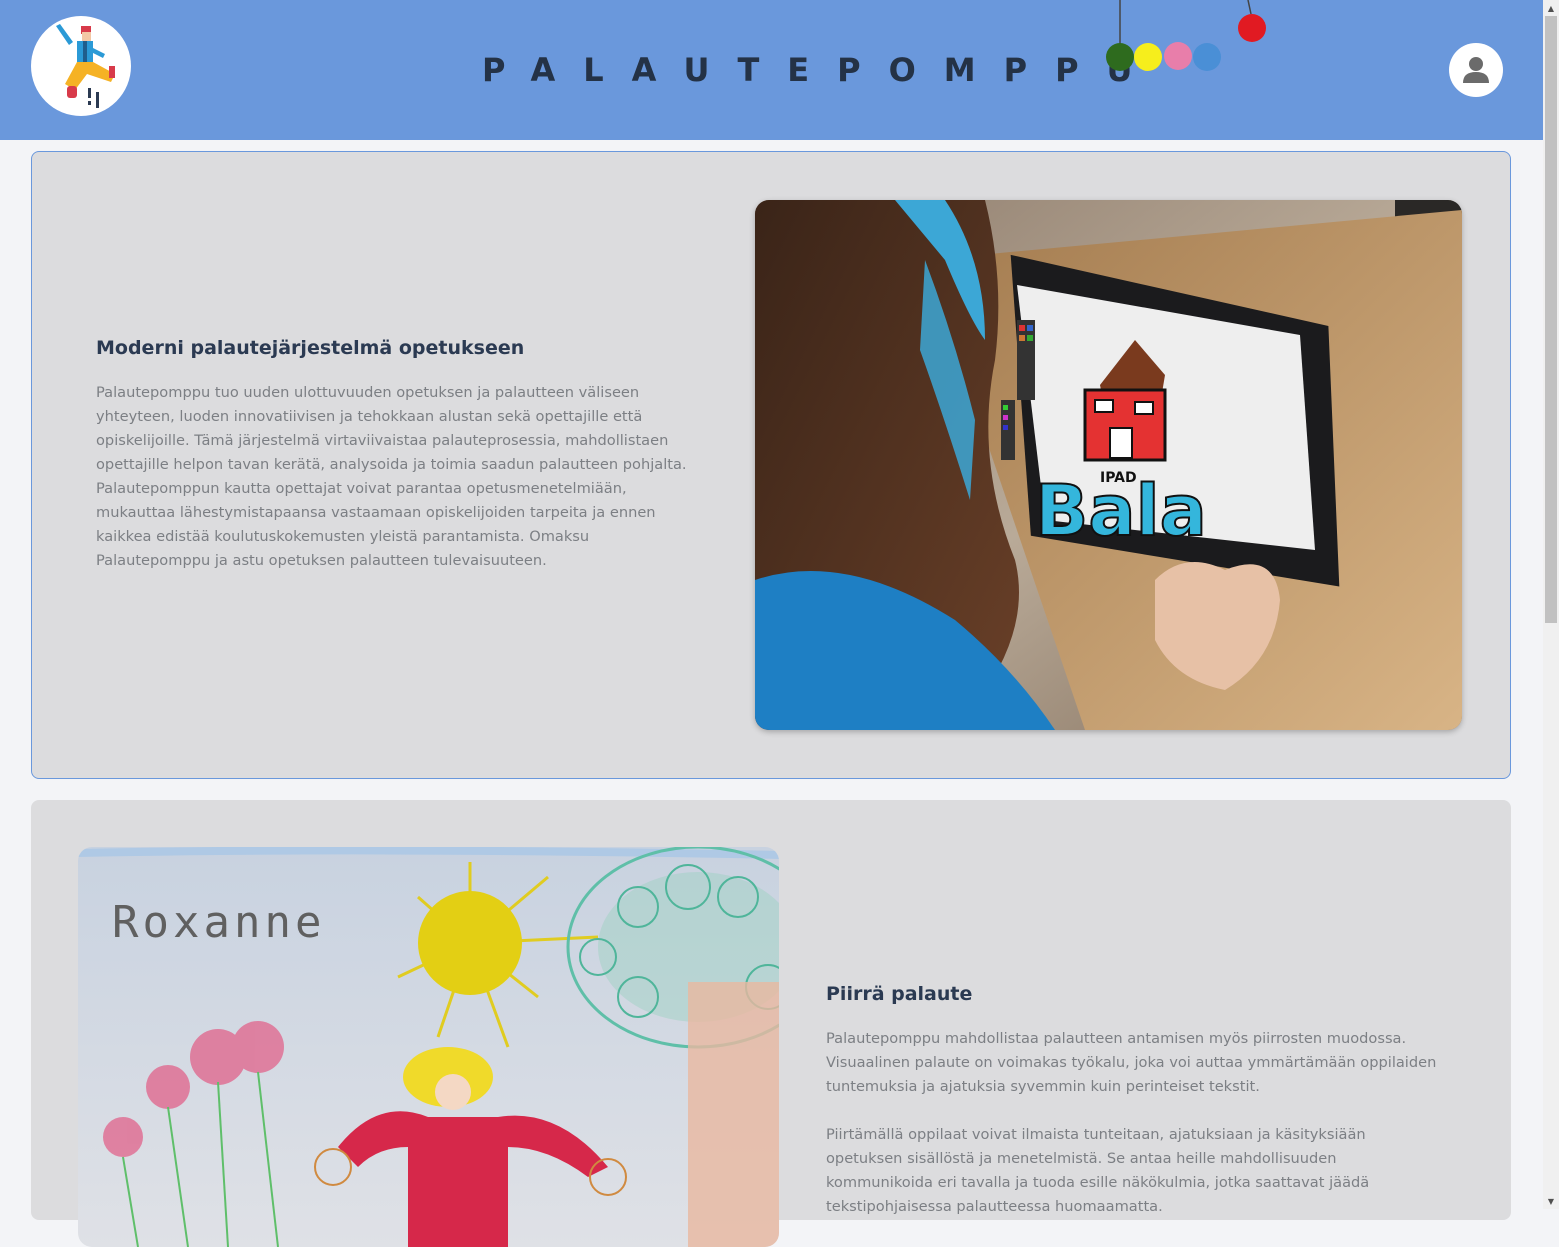 This screenshot has width=1559, height=1247. I want to click on dot-pink, so click(1178, 56).